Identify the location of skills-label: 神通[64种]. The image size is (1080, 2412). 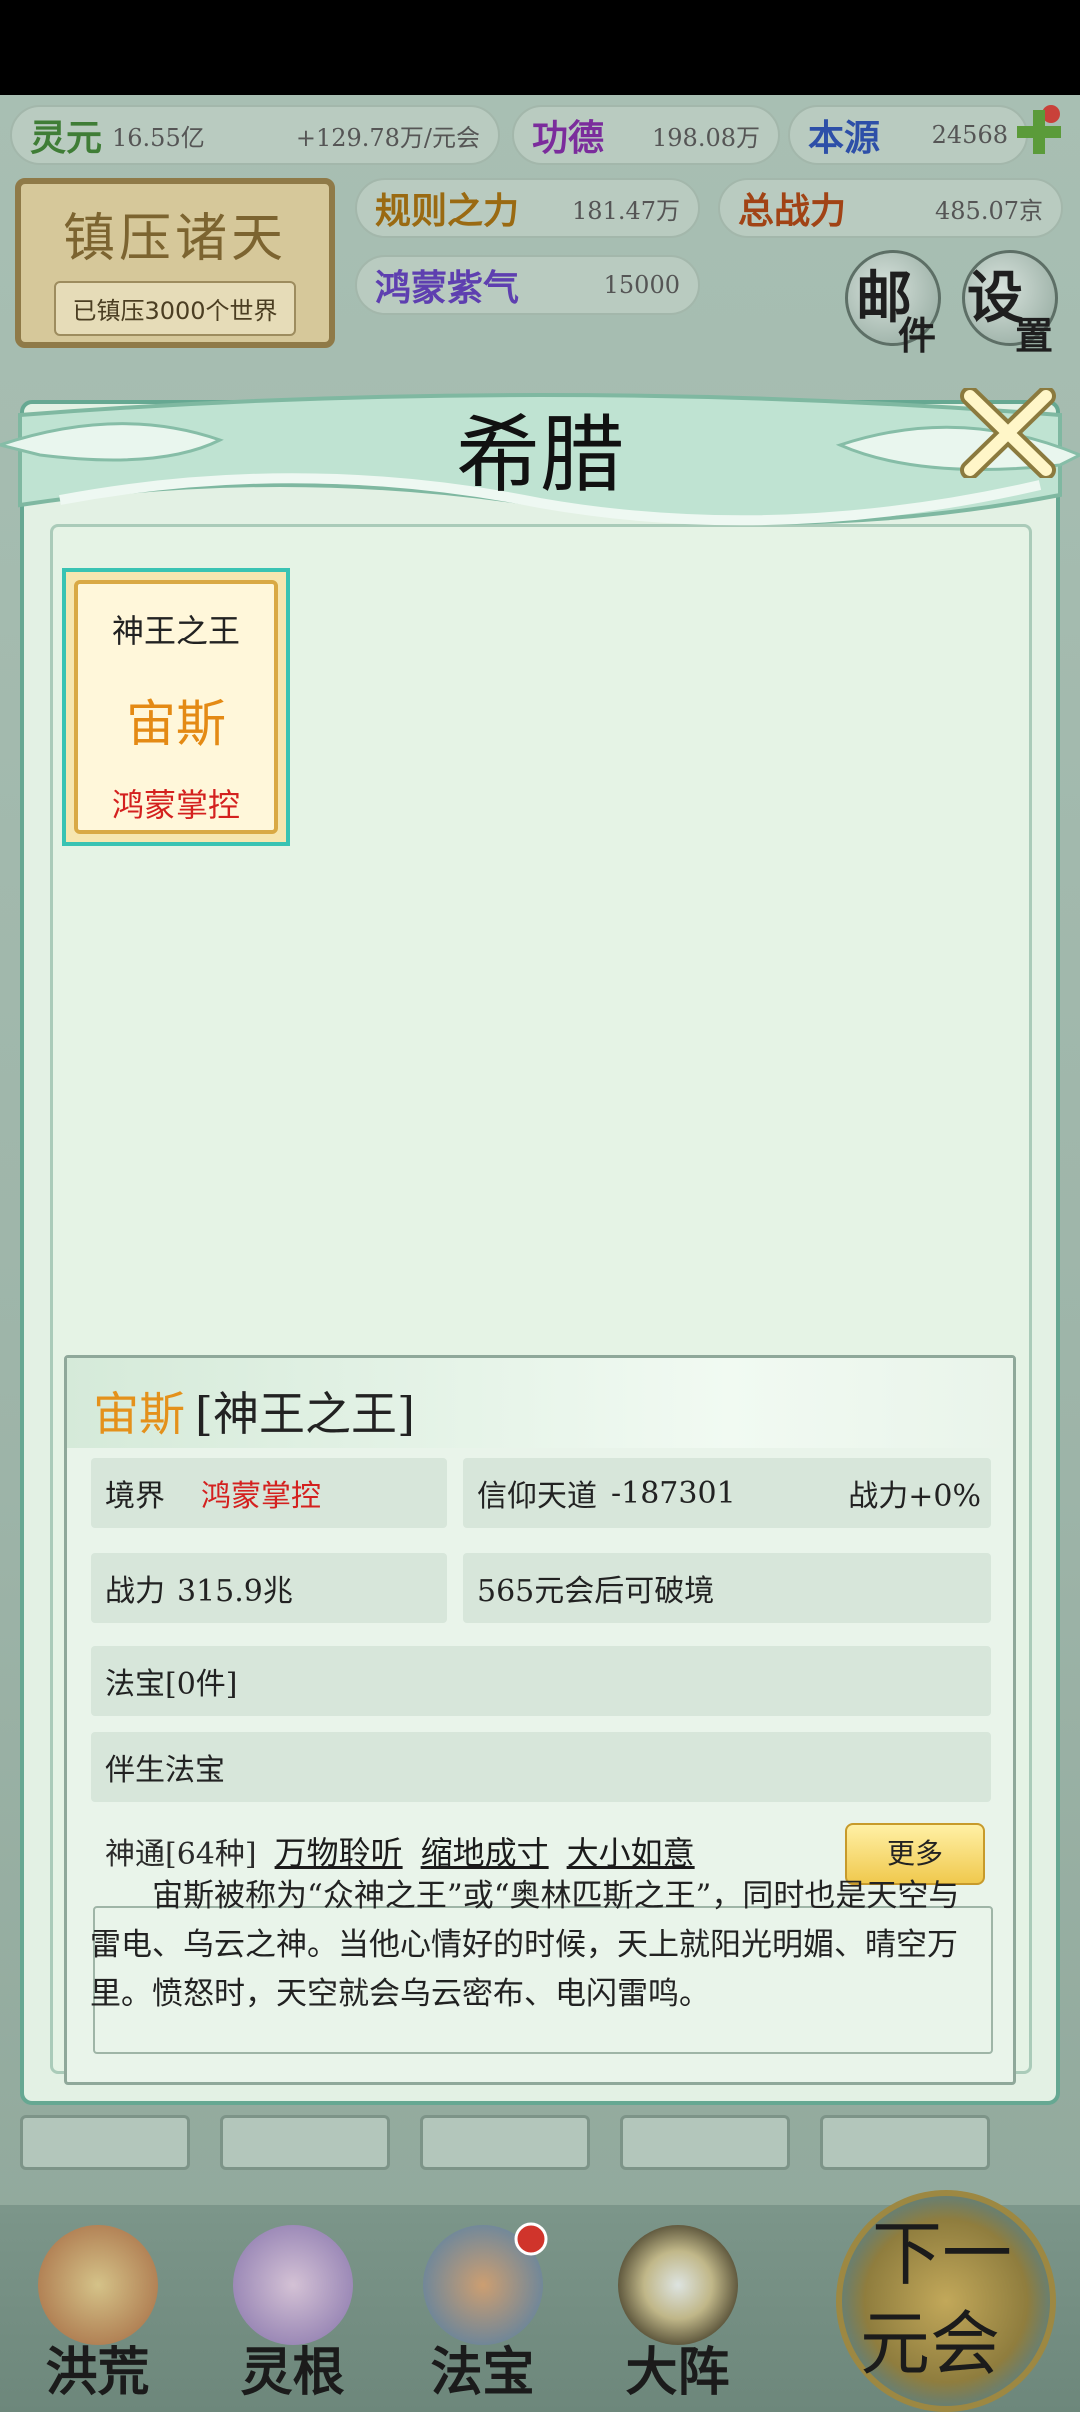
(181, 1854).